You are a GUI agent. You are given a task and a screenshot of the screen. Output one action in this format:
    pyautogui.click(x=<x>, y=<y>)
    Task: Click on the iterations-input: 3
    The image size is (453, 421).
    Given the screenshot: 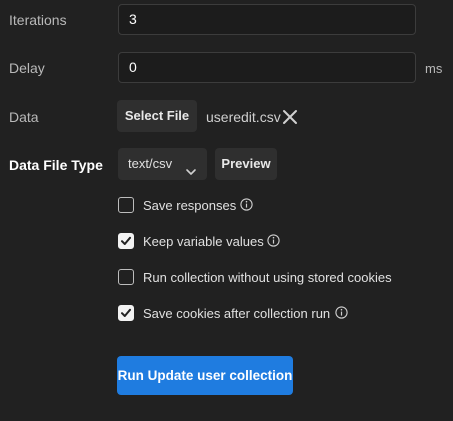 What is the action you would take?
    pyautogui.click(x=267, y=19)
    